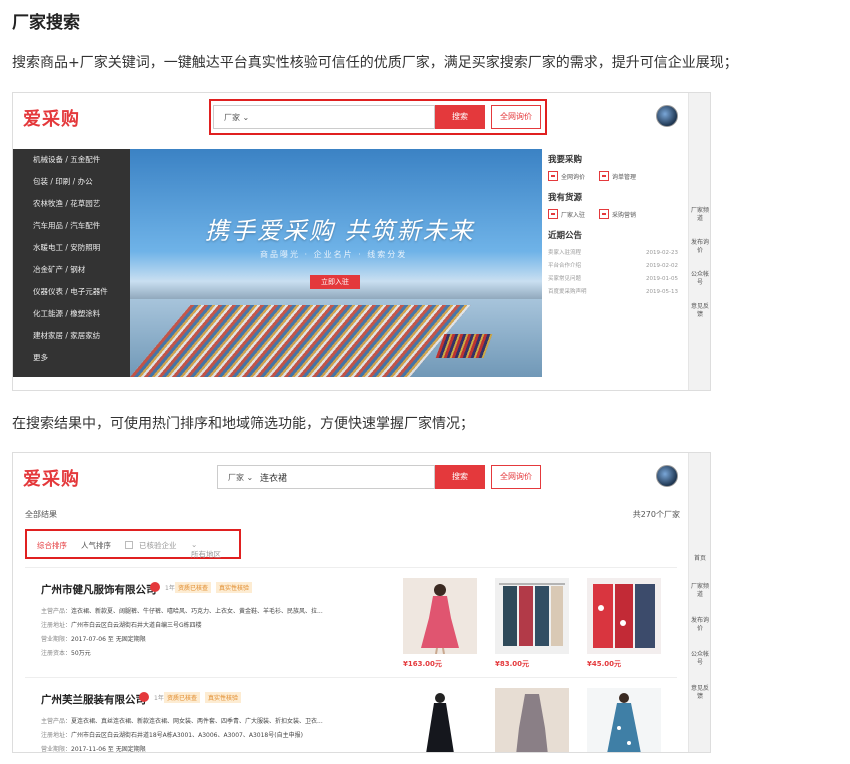 The image size is (850, 764). I want to click on factory-join-link: 厂家入驻, so click(566, 214).